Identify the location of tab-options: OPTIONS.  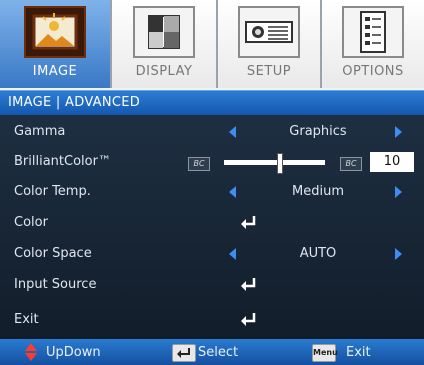
(373, 44).